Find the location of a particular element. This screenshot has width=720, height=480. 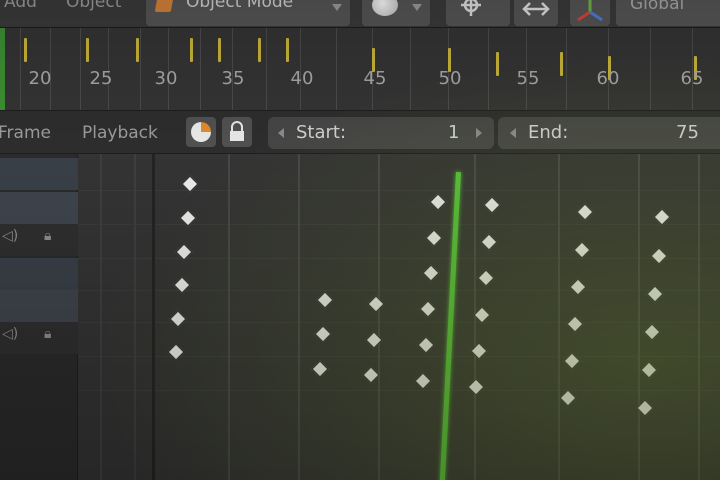

mode-dropdown: Object Mode is located at coordinates (248, 13).